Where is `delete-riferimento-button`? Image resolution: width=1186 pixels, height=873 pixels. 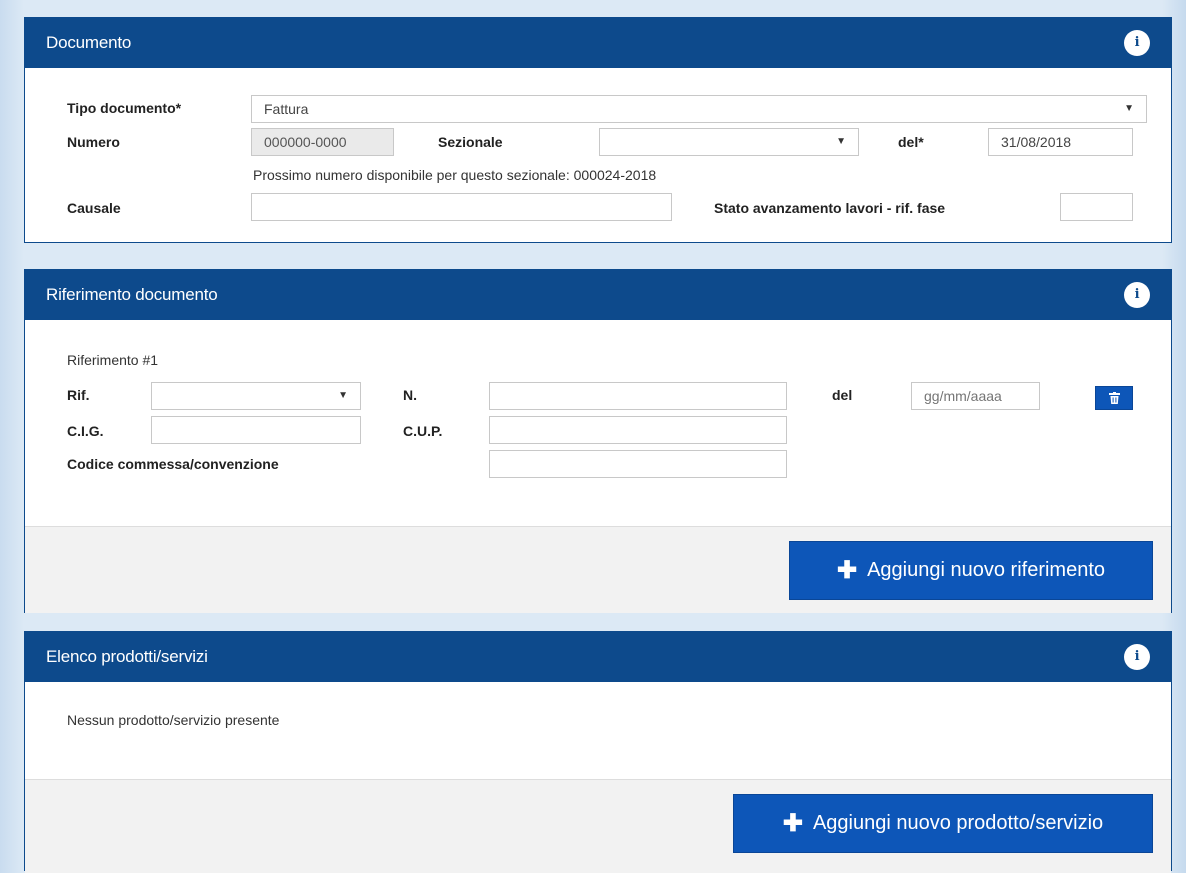 delete-riferimento-button is located at coordinates (1114, 398).